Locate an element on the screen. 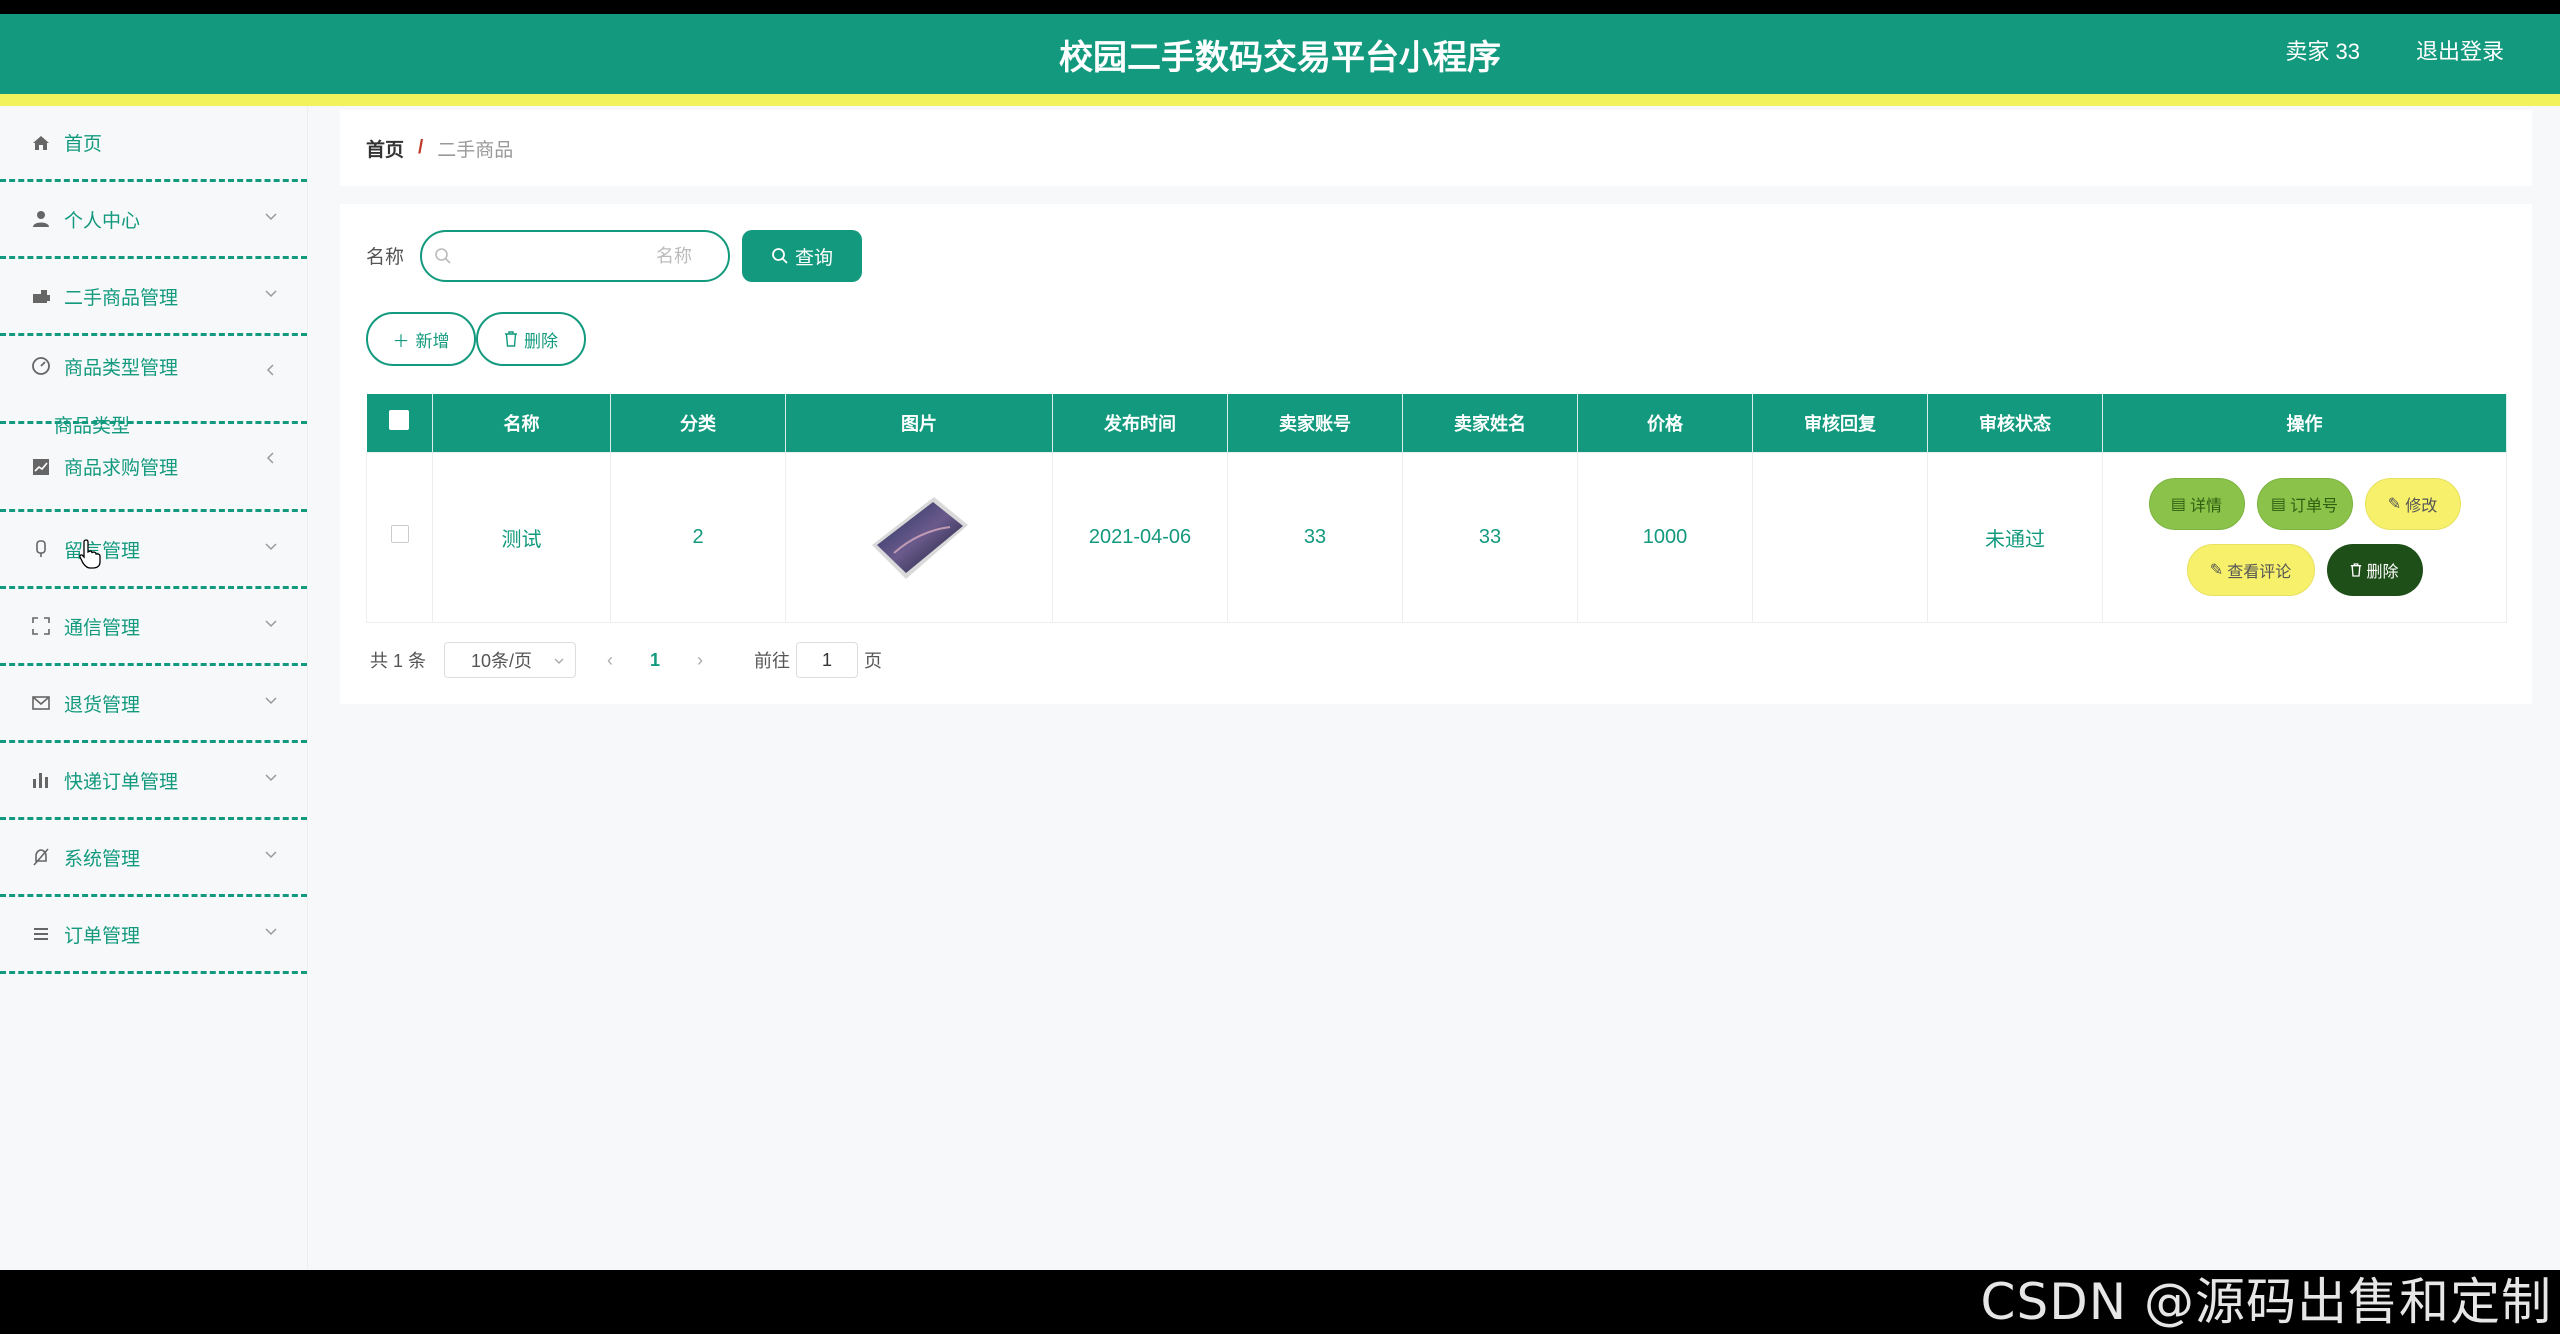 This screenshot has height=1334, width=2560. cell-account: 33 is located at coordinates (1315, 537).